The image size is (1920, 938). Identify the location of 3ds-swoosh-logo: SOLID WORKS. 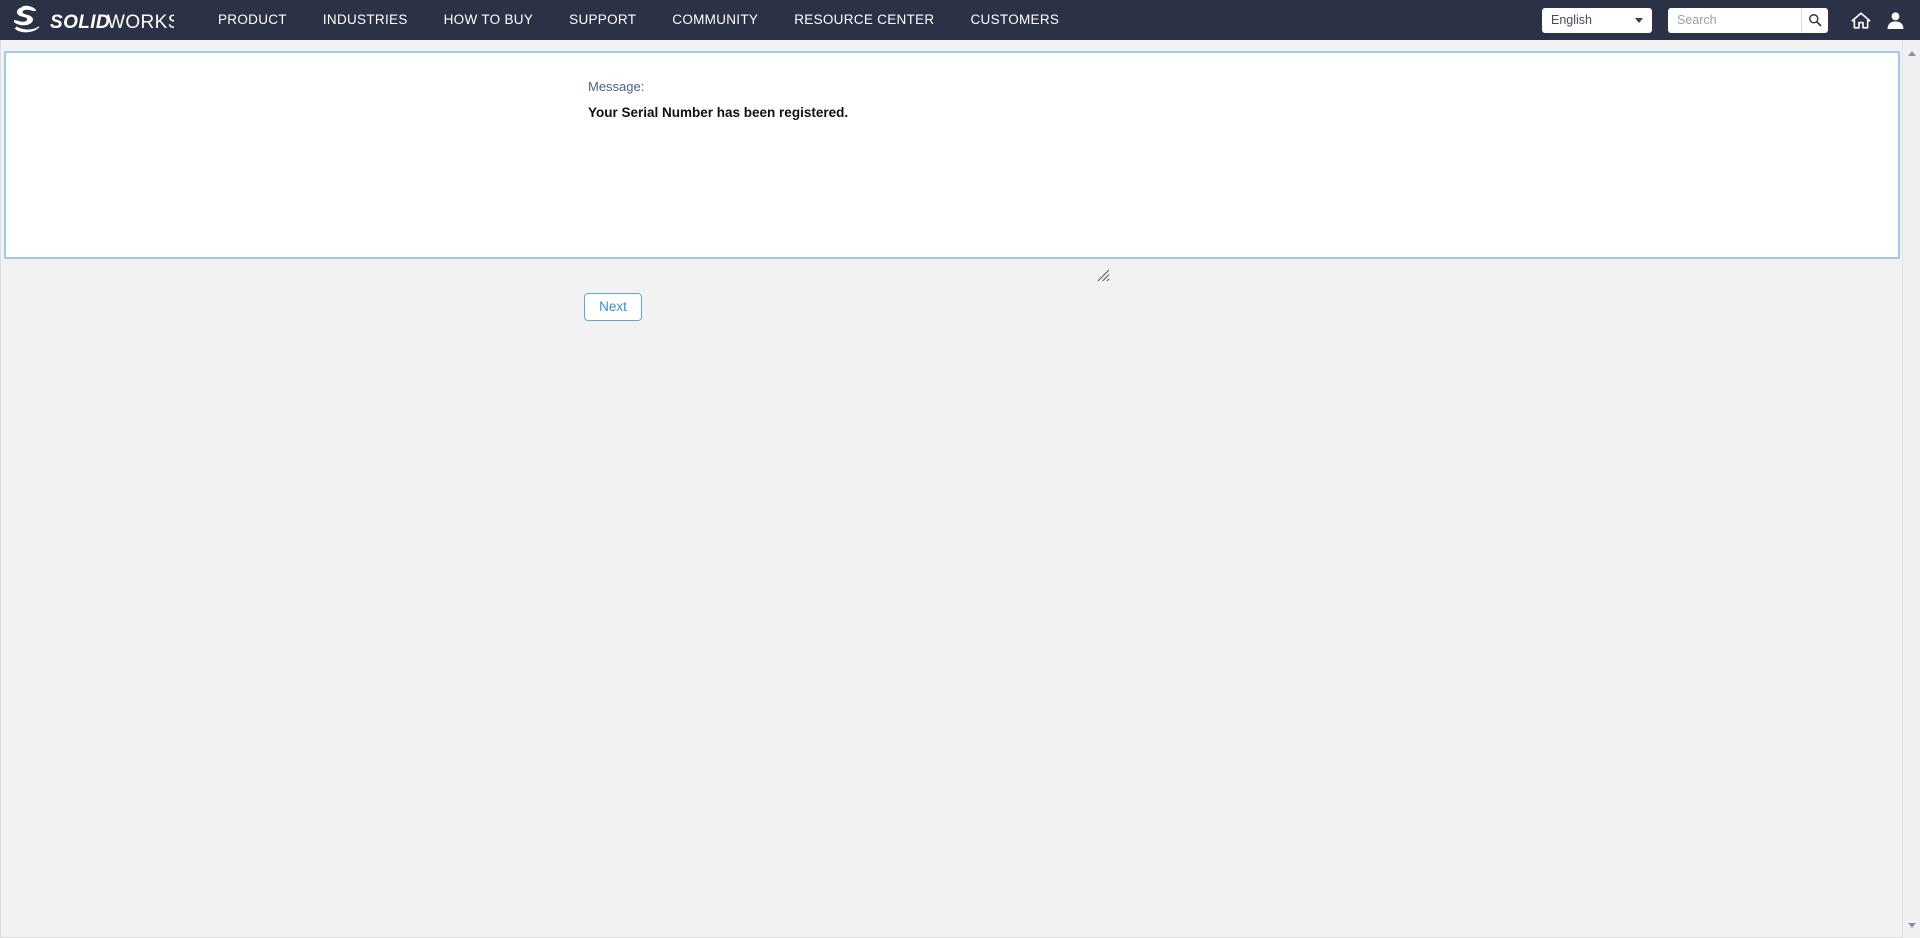
(94, 19).